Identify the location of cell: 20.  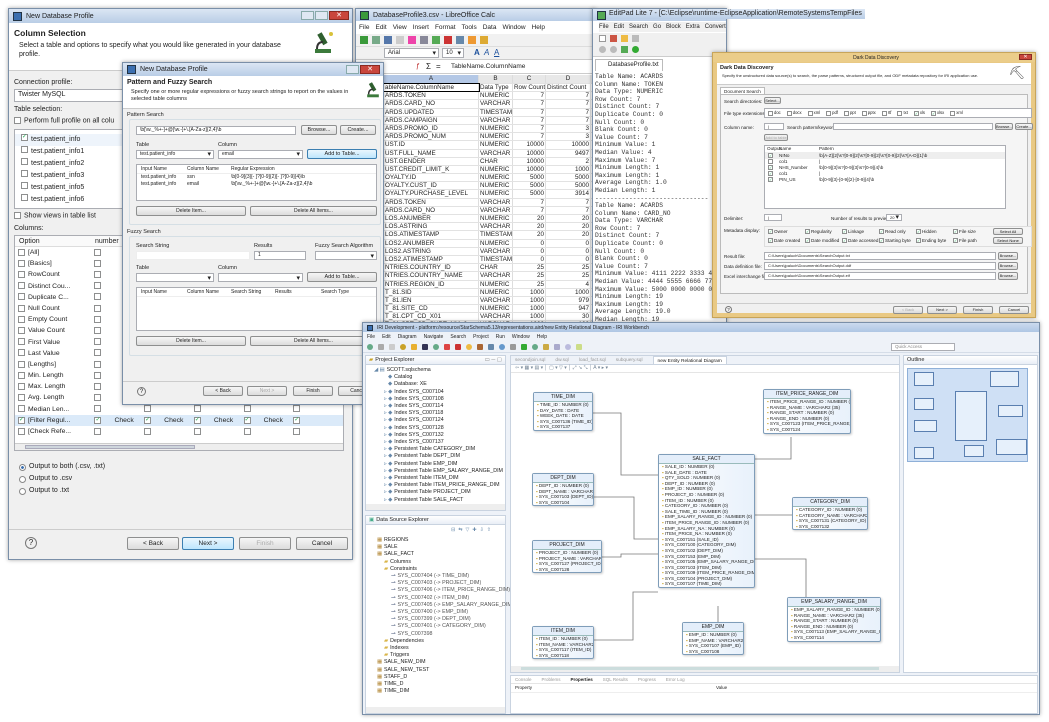
(529, 219).